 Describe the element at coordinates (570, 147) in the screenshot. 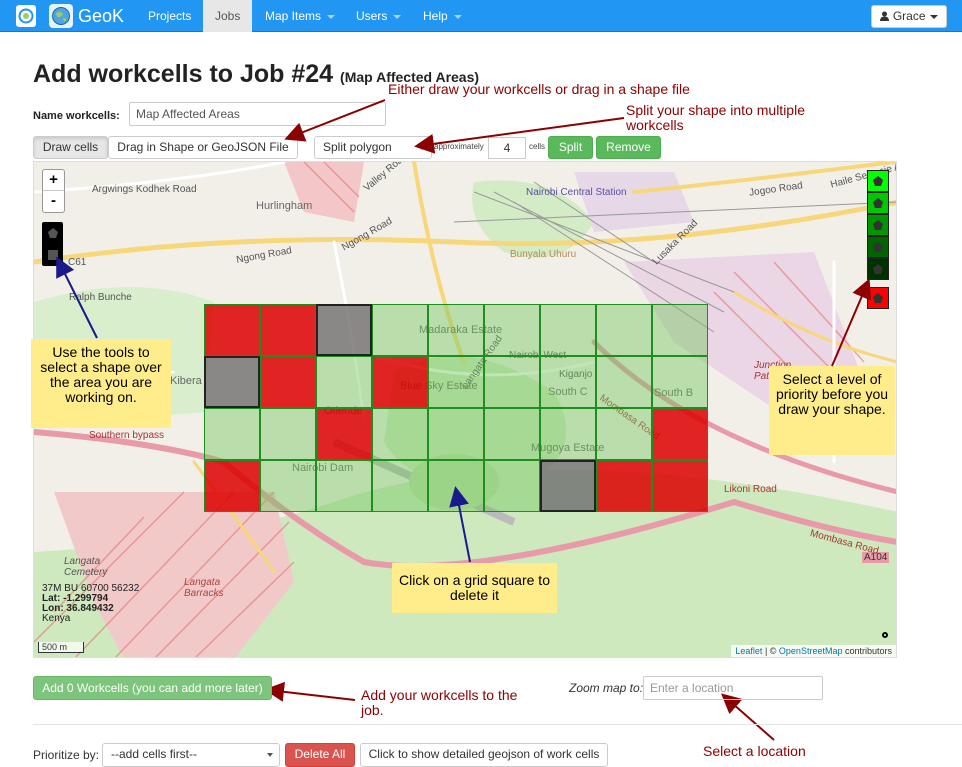

I see `split-button: Split` at that location.